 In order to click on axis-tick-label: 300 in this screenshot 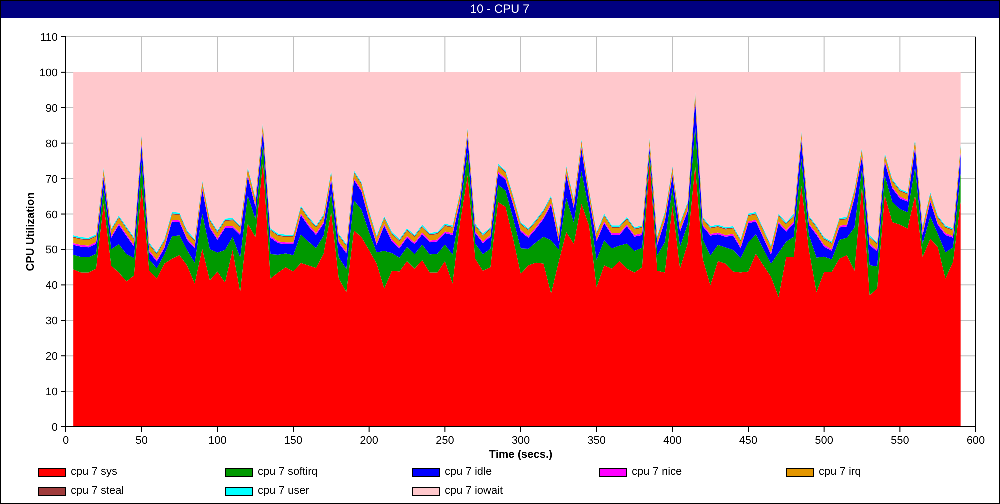, I will do `click(521, 441)`.